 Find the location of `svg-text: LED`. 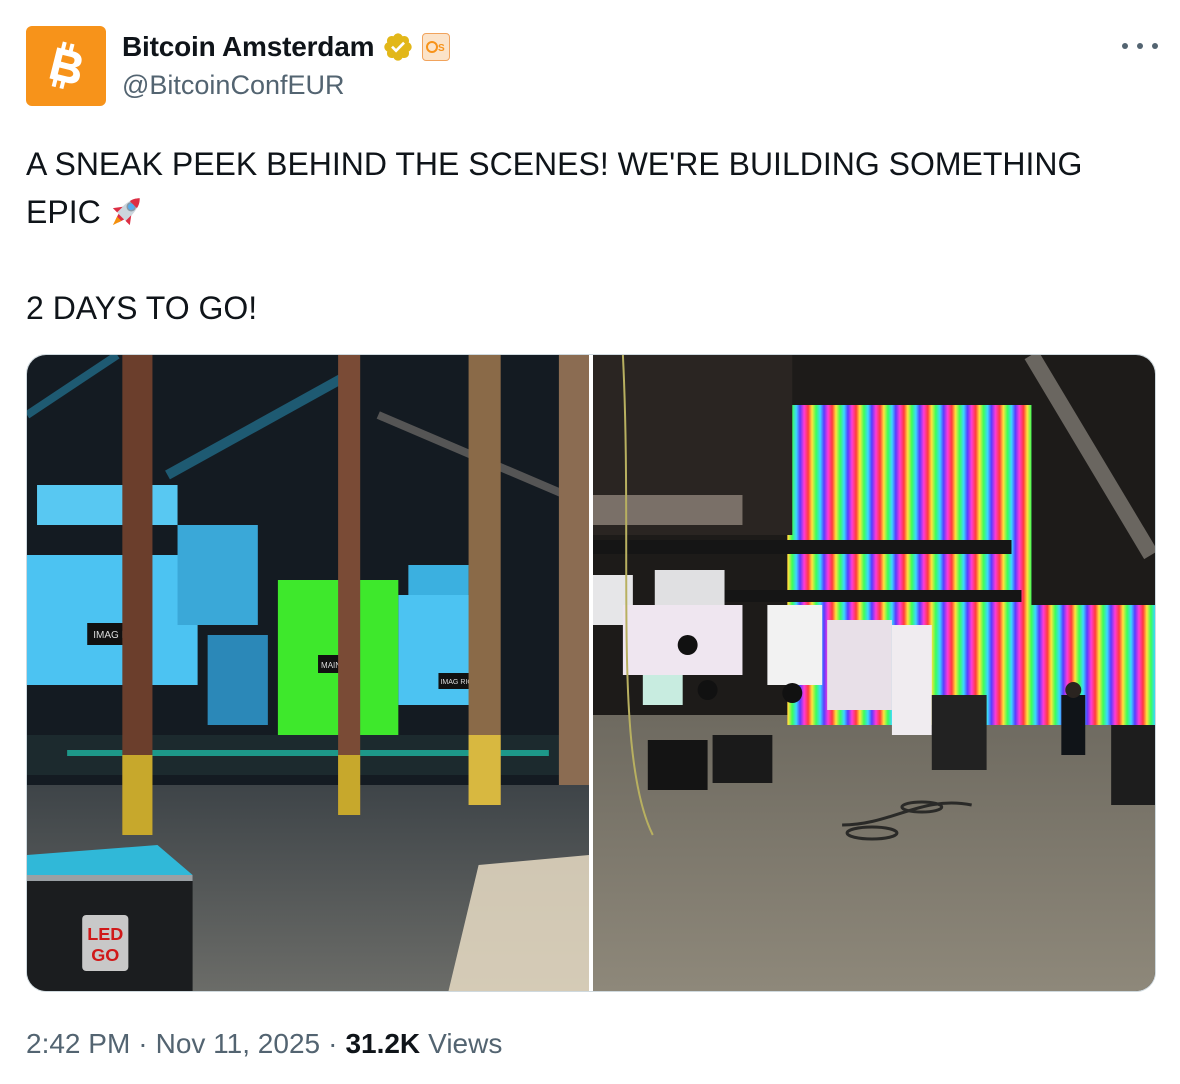

svg-text: LED is located at coordinates (105, 934).